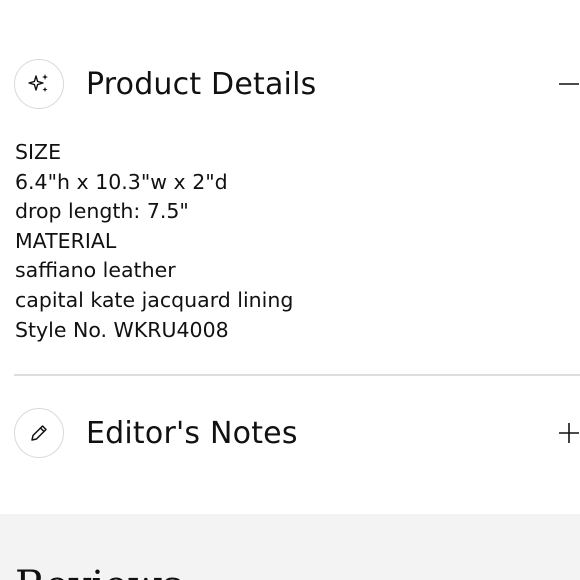 Image resolution: width=580 pixels, height=580 pixels. Describe the element at coordinates (95, 270) in the screenshot. I see `details-line-material: saffiano leather` at that location.